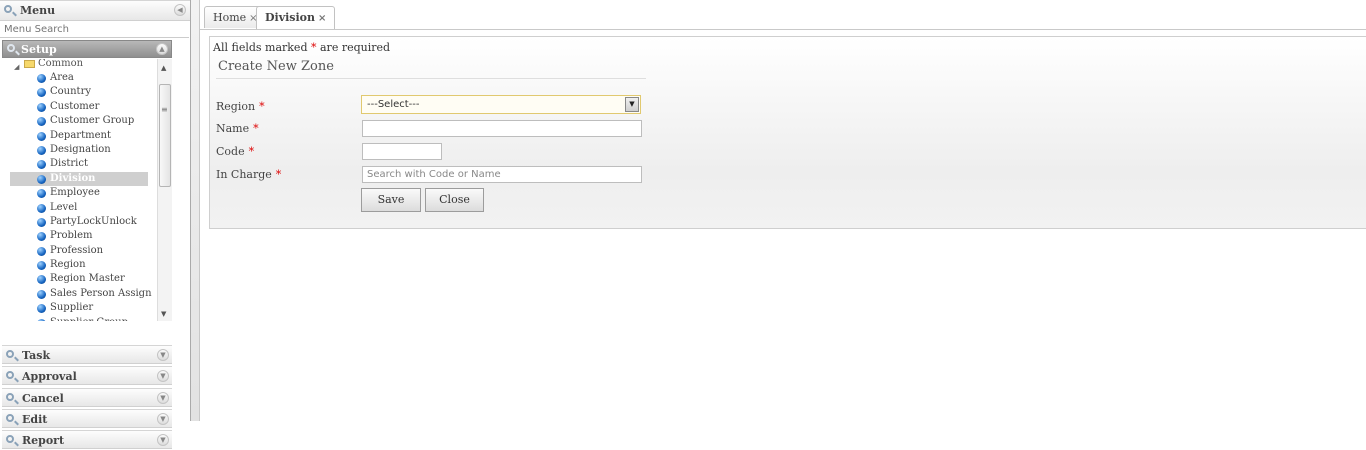  What do you see at coordinates (87, 49) in the screenshot?
I see `setup-section-header: Setup ▲` at bounding box center [87, 49].